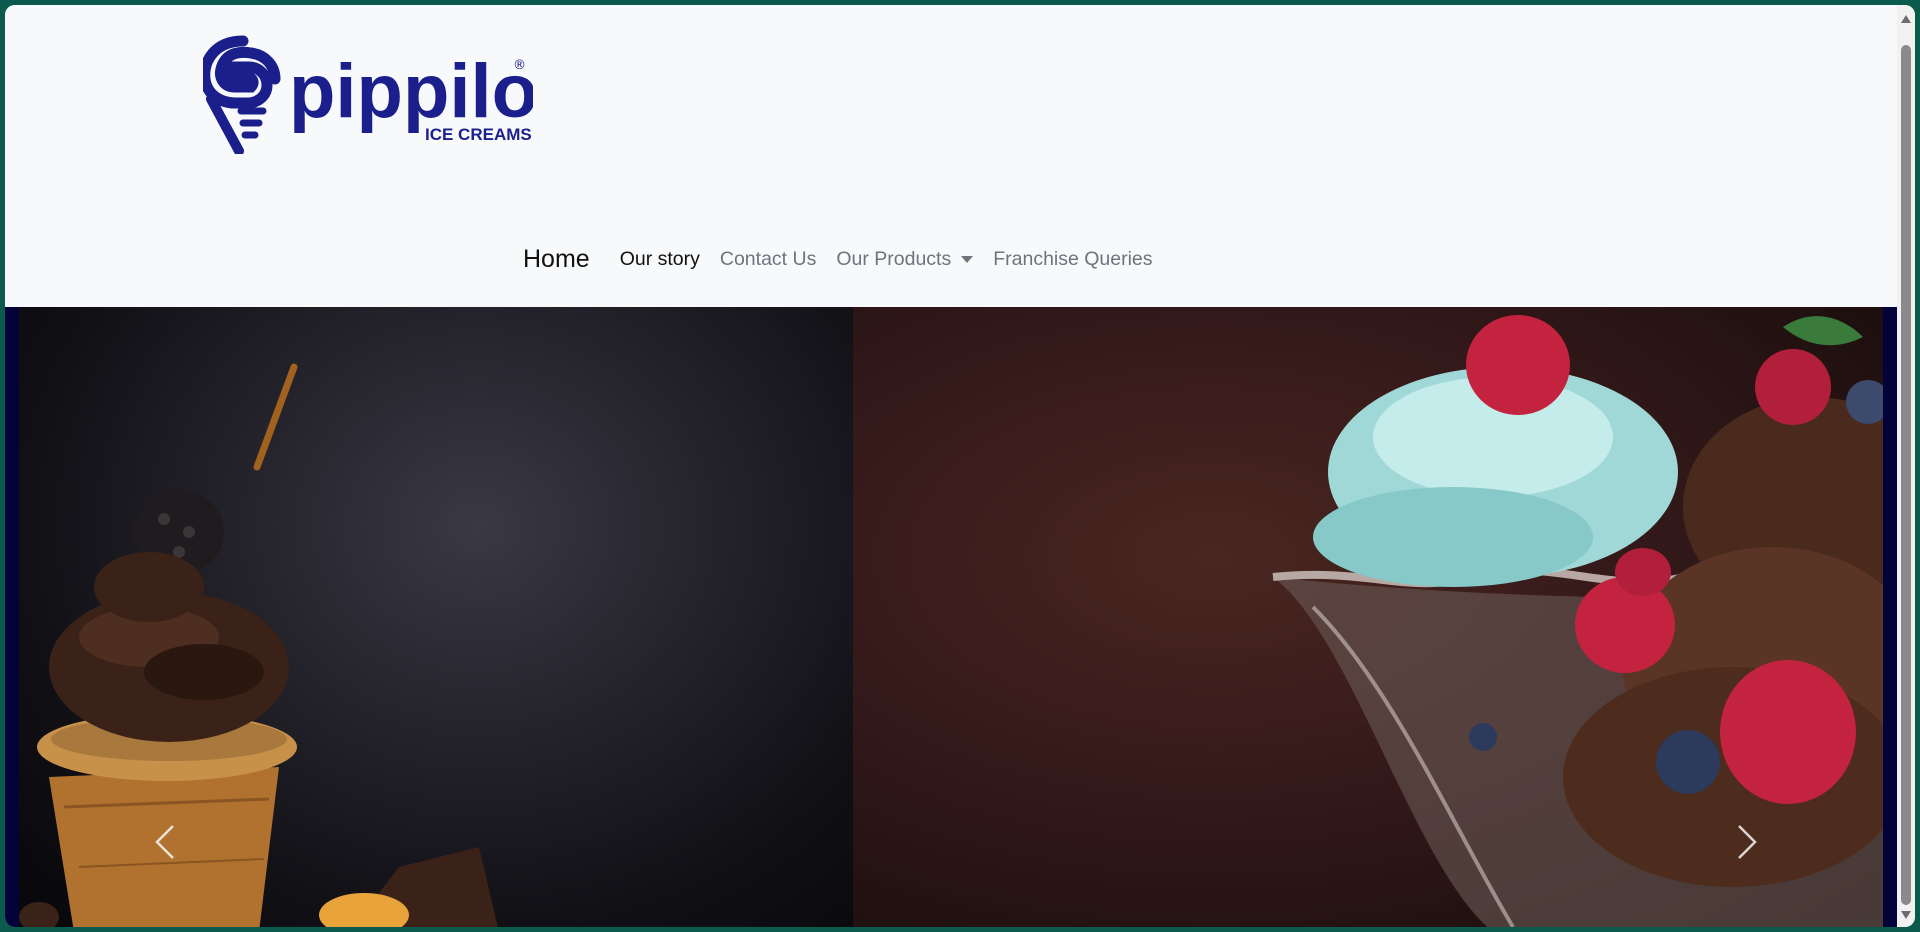 This screenshot has height=932, width=1920. I want to click on nav-our-products-dropdown: Our Products, so click(905, 259).